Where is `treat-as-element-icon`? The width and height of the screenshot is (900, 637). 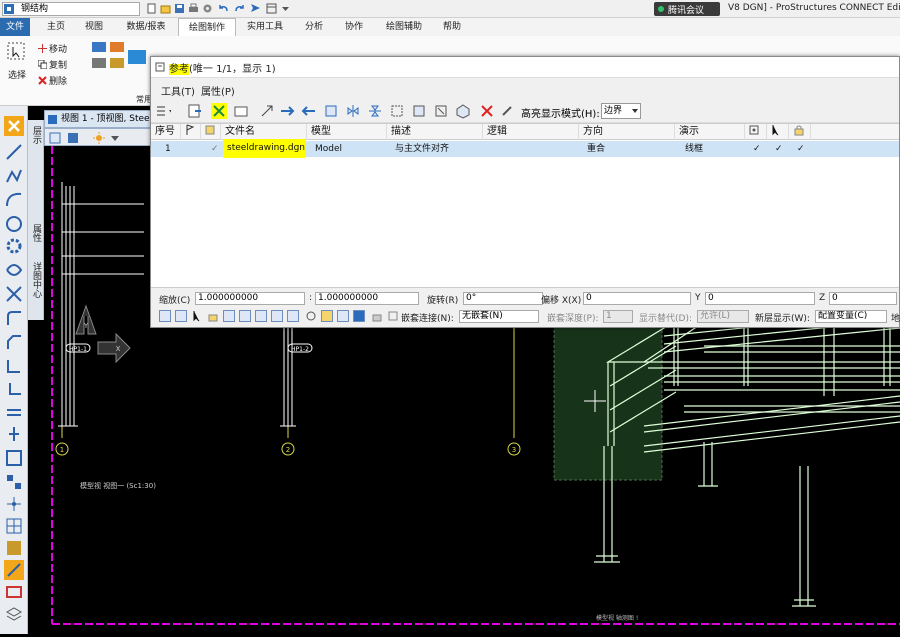
treat-as-element-icon is located at coordinates (311, 316).